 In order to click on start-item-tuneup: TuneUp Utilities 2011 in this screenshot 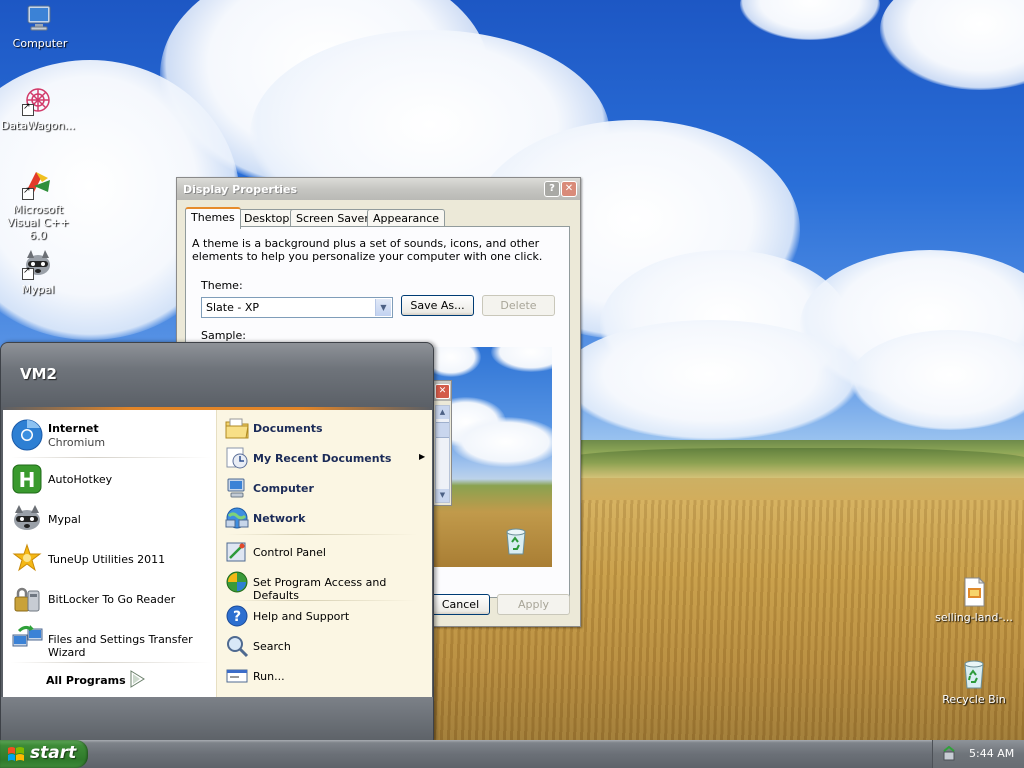, I will do `click(111, 559)`.